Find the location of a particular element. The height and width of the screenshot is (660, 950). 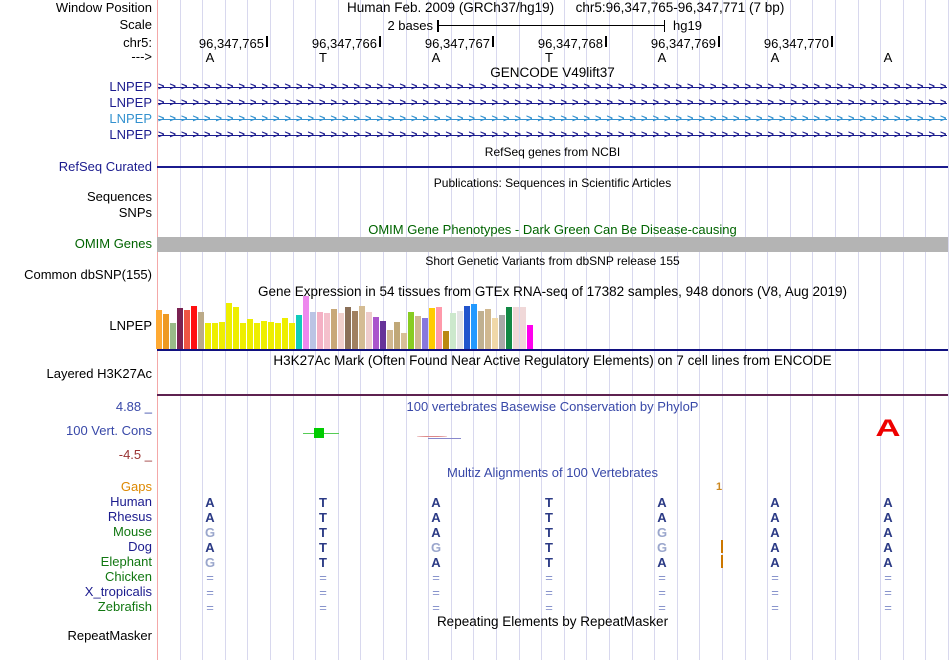

track-label-repeatmasker: RepeatMasker is located at coordinates (76, 636).